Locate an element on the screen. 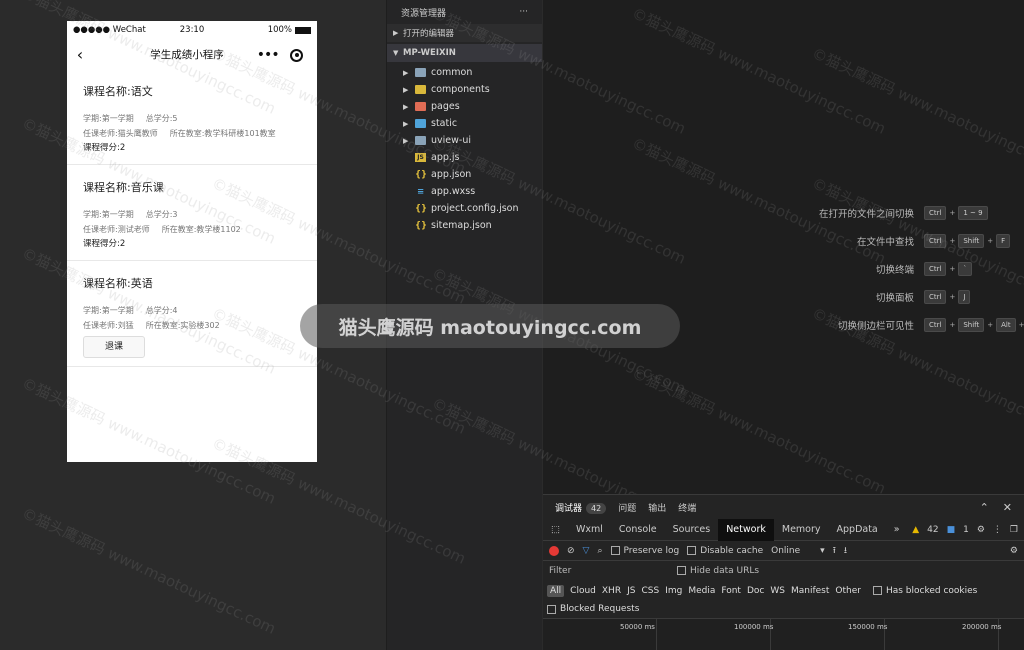 The image size is (1024, 650). warning-icon: ▲ is located at coordinates (915, 530).